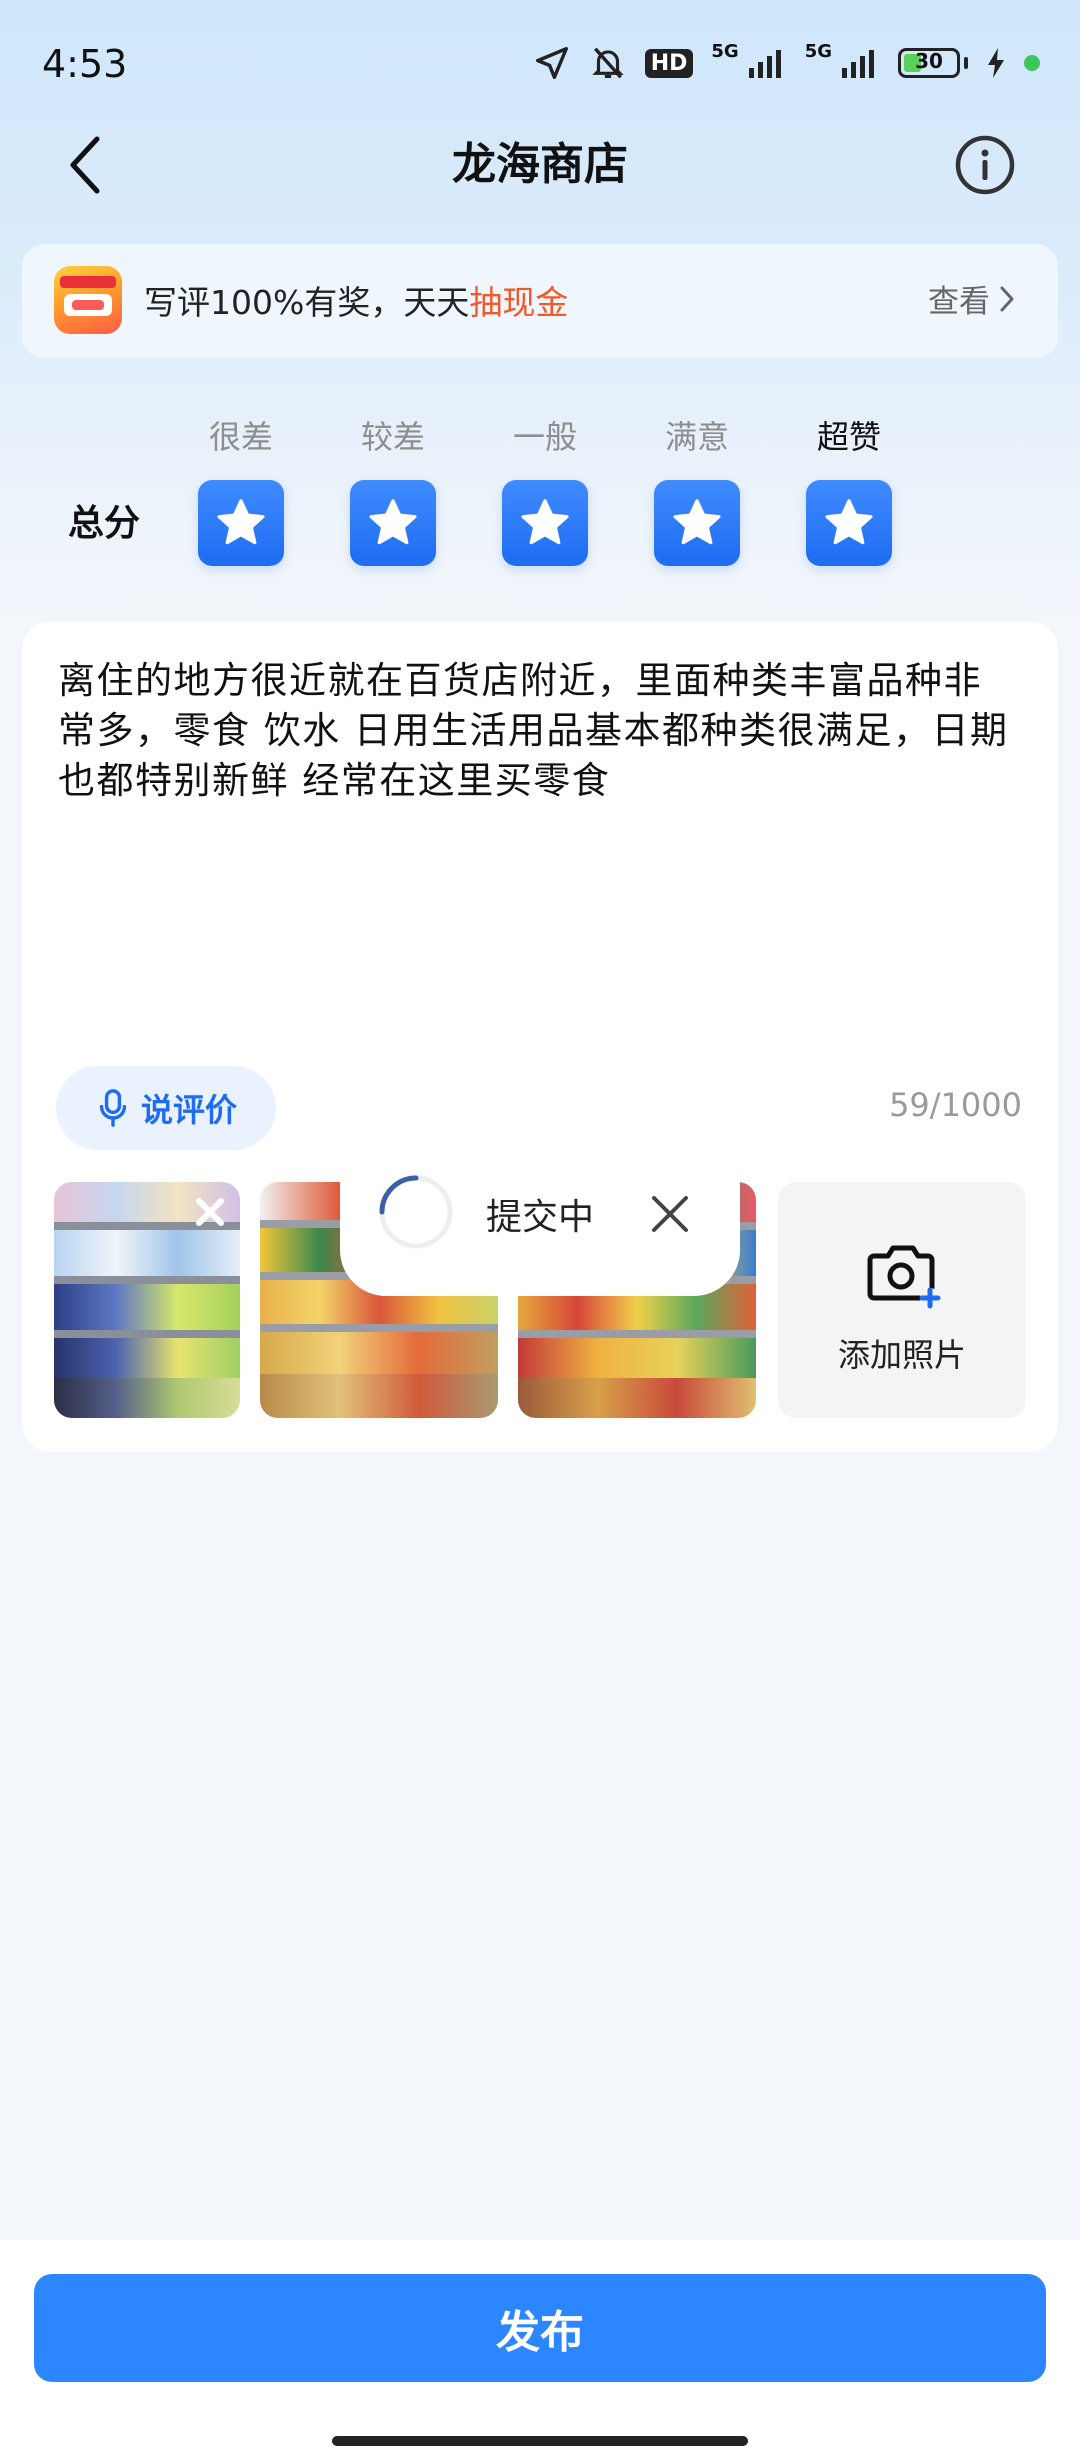 This screenshot has width=1080, height=2460. Describe the element at coordinates (392, 437) in the screenshot. I see `rating-label-2: 较差` at that location.